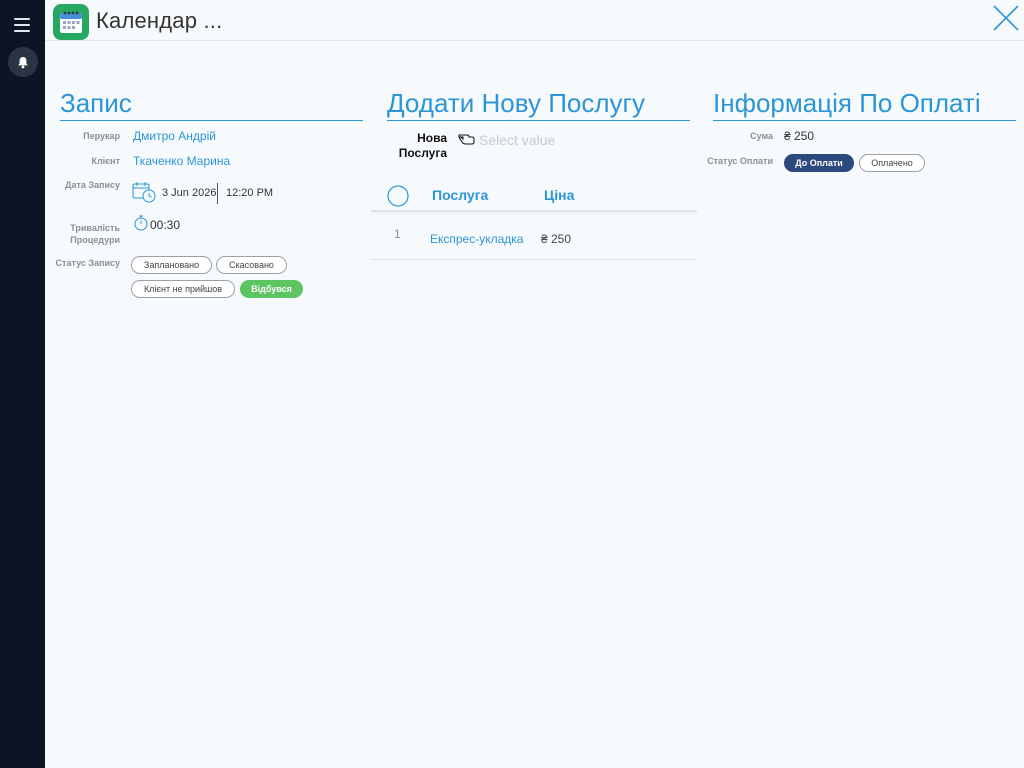 The width and height of the screenshot is (1024, 768). I want to click on service-select-input: Select value, so click(517, 140).